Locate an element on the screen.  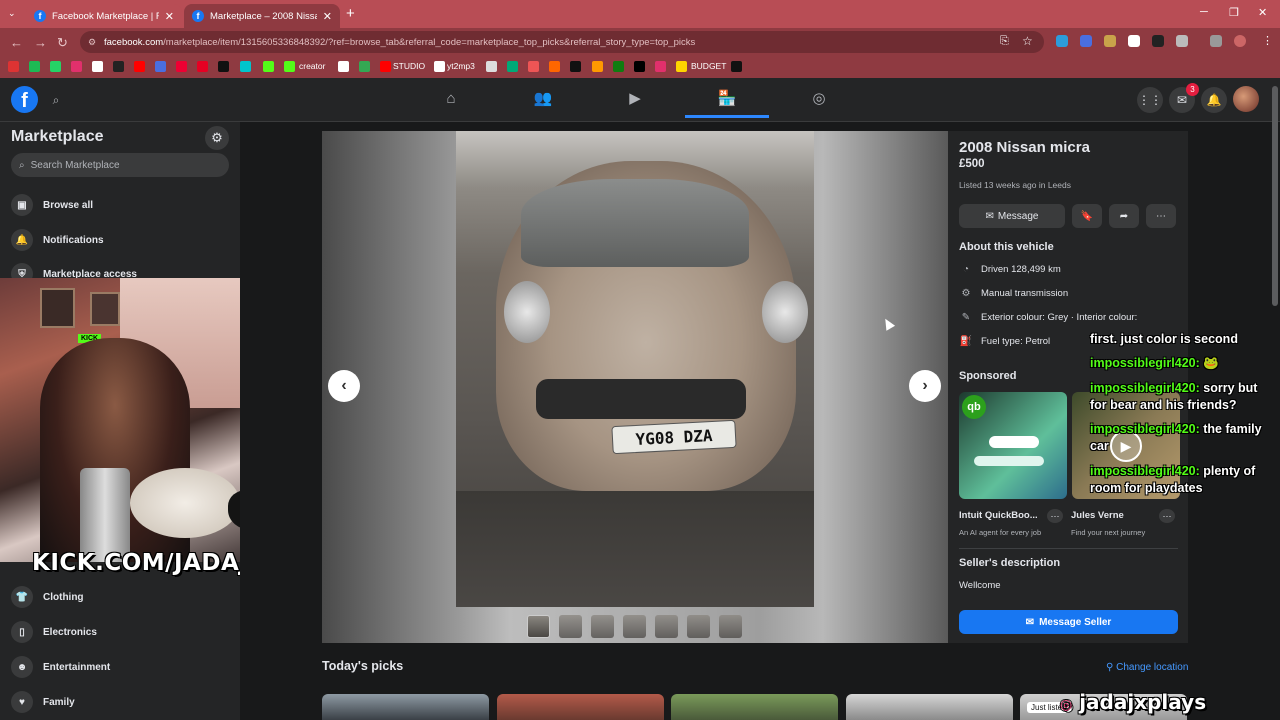
restore-icon: ❐ is located at coordinates (1234, 12).